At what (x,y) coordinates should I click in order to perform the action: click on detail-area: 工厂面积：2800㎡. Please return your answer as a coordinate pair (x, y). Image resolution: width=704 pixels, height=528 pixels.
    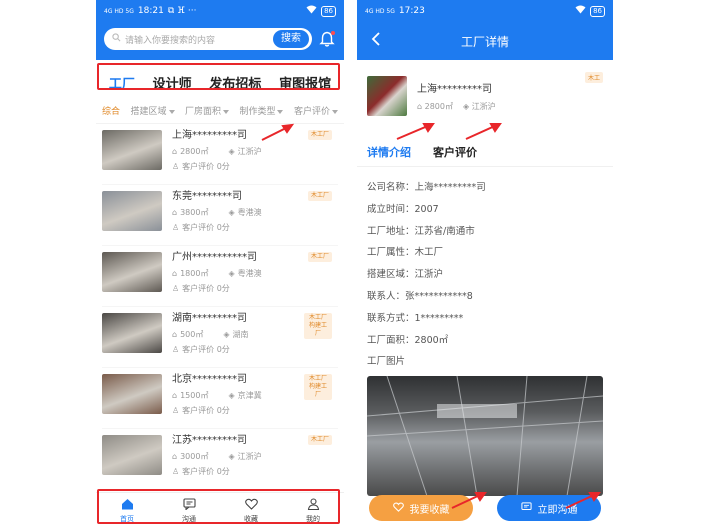
    Looking at the image, I should click on (408, 340).